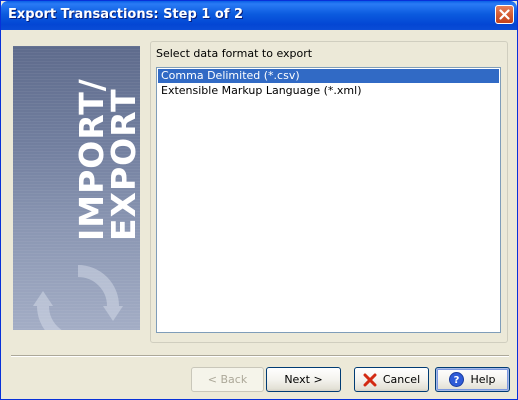 The image size is (518, 400). Describe the element at coordinates (126, 14) in the screenshot. I see `window-title: Export Transactions: Step 1 of 2` at that location.